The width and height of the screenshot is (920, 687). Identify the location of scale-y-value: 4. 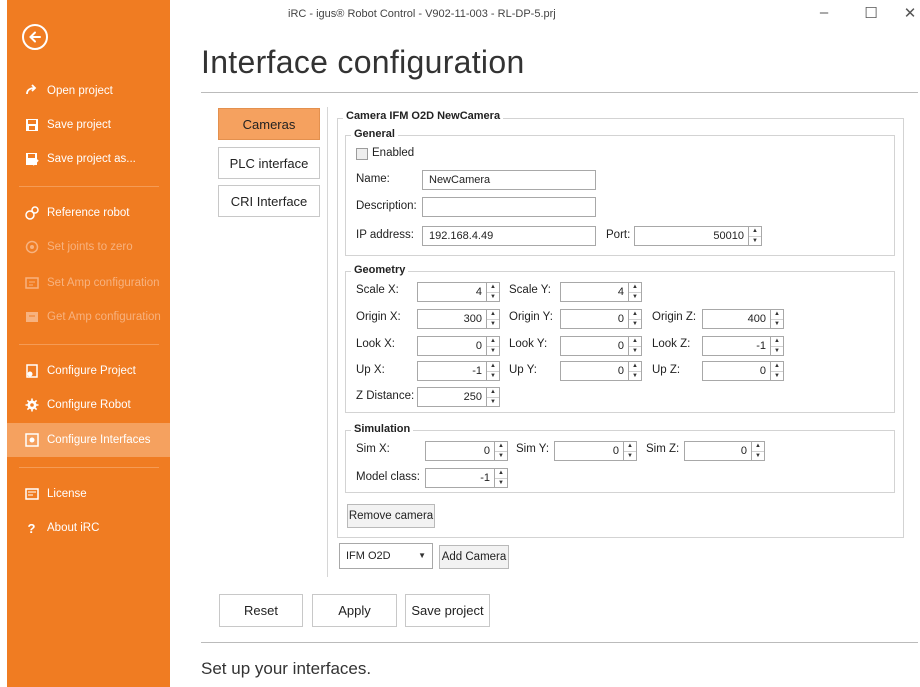
(594, 292).